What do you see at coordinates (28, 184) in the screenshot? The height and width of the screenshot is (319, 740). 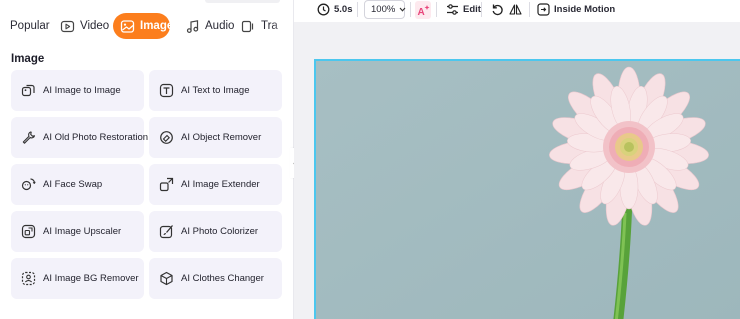 I see `face-swap-icon` at bounding box center [28, 184].